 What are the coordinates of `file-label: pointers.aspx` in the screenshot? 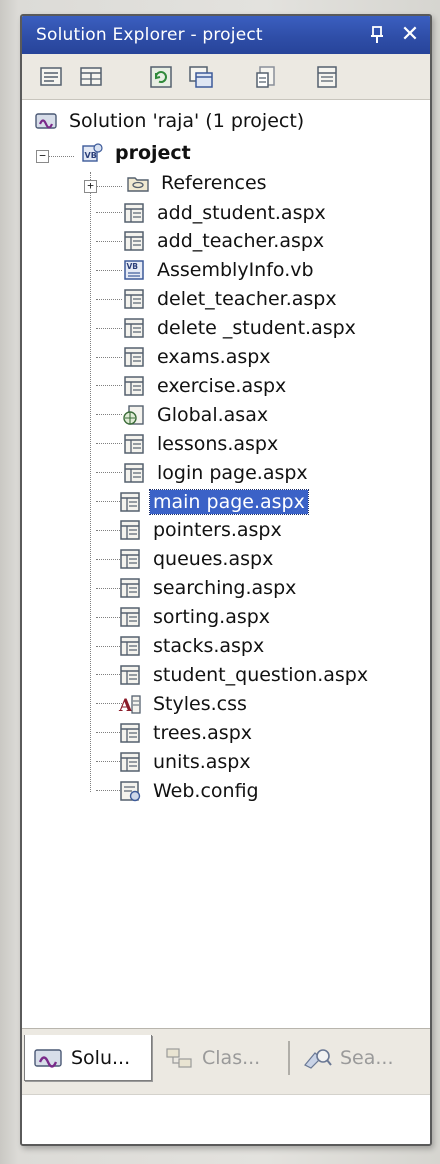 It's located at (217, 530).